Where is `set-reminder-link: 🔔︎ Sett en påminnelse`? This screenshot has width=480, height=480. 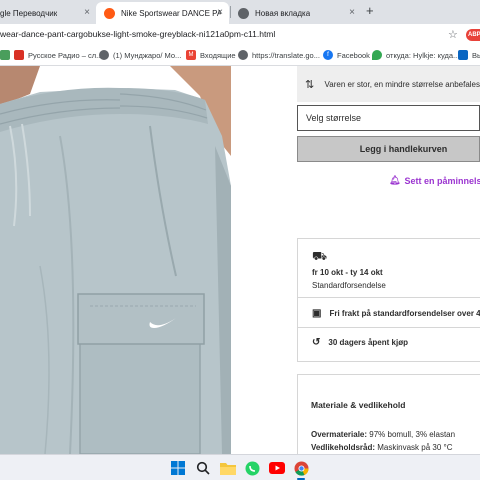
set-reminder-link: 🔔︎ Sett en påminnelse is located at coordinates (434, 180).